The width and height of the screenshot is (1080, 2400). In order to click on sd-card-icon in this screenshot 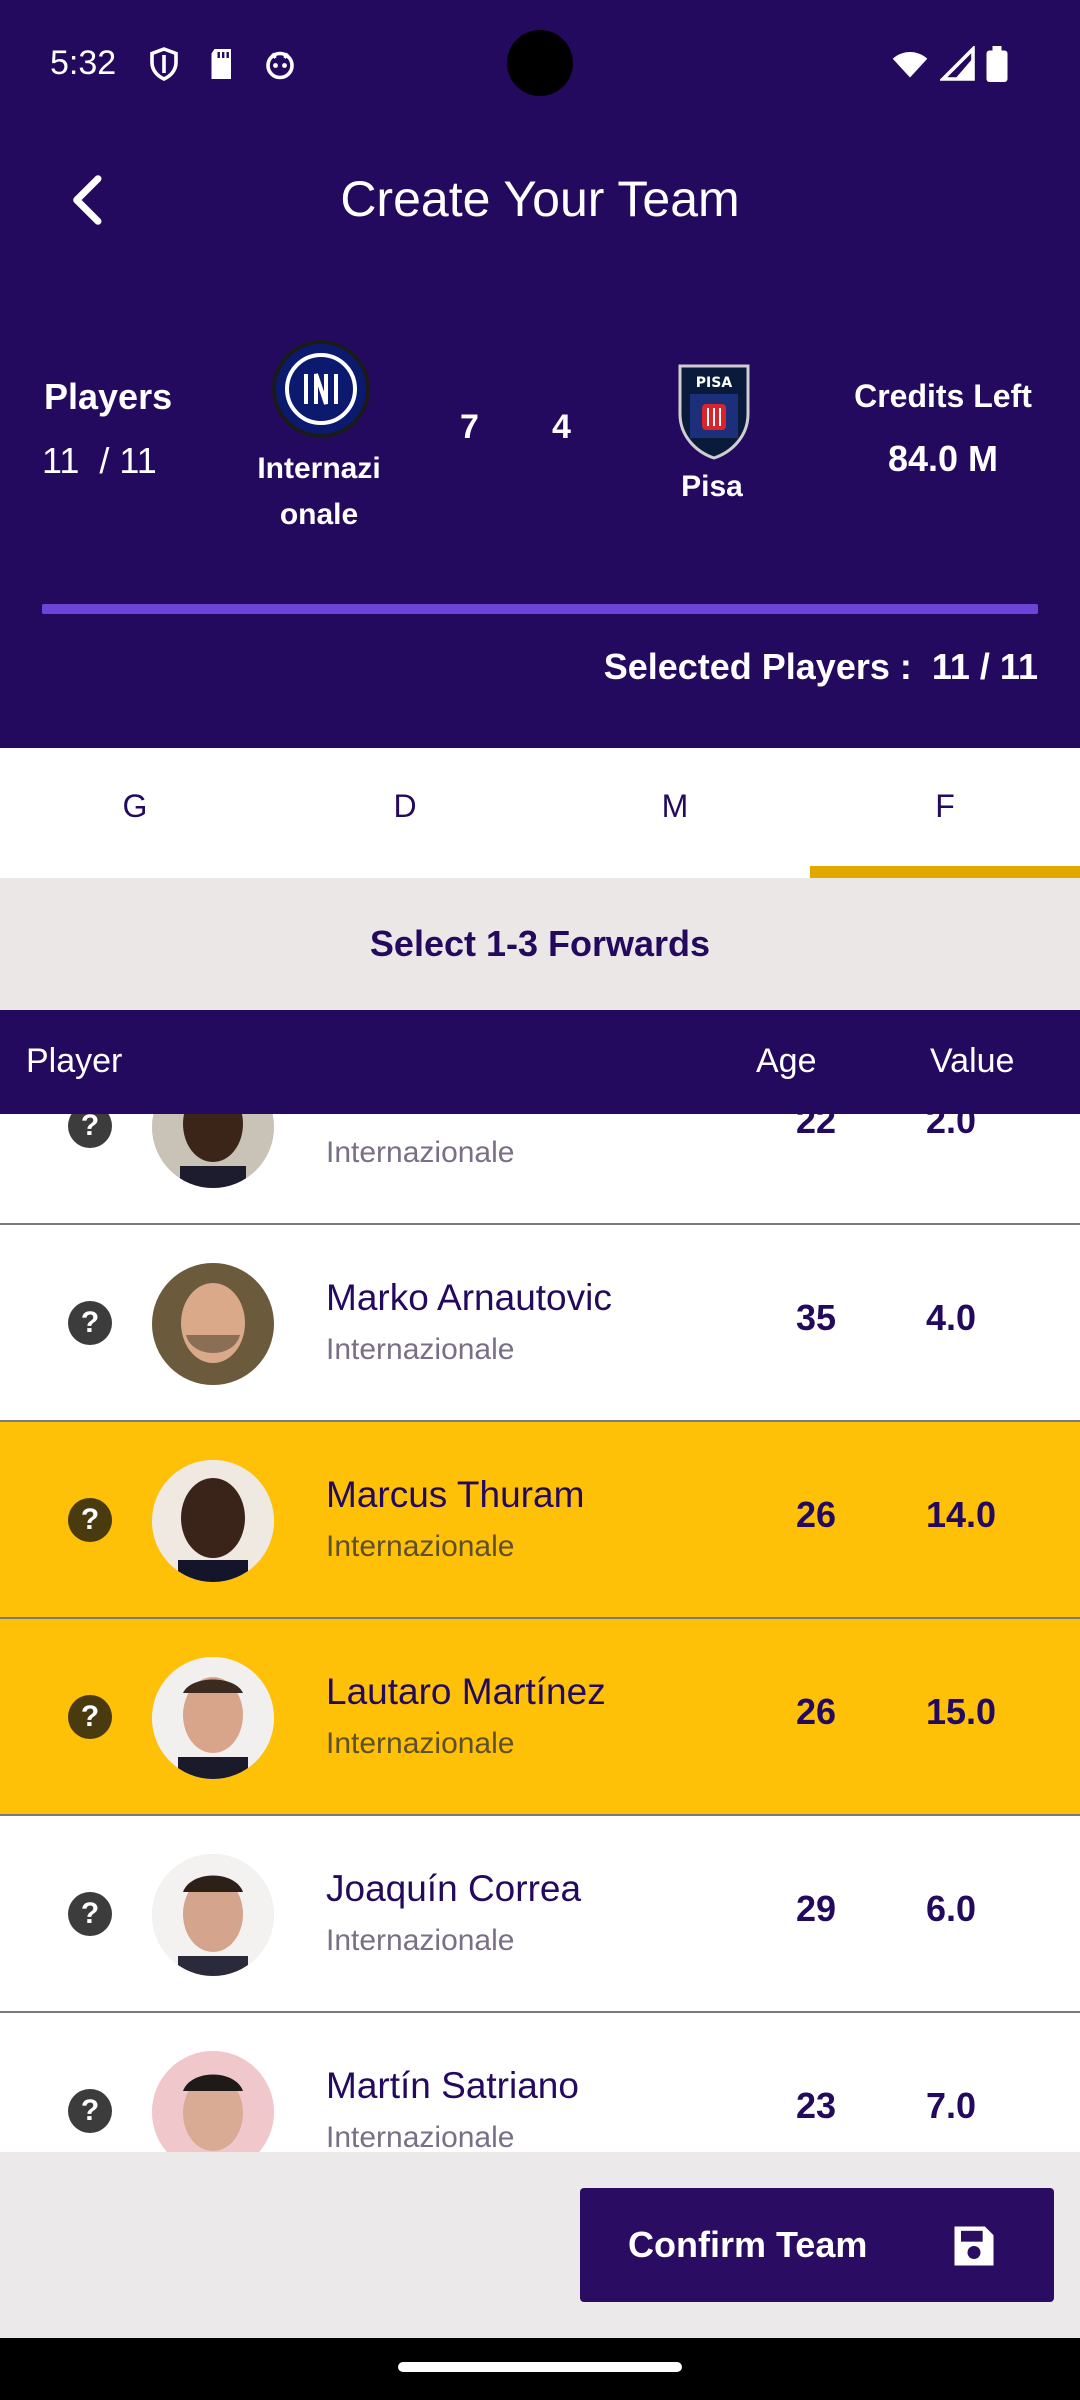, I will do `click(221, 64)`.